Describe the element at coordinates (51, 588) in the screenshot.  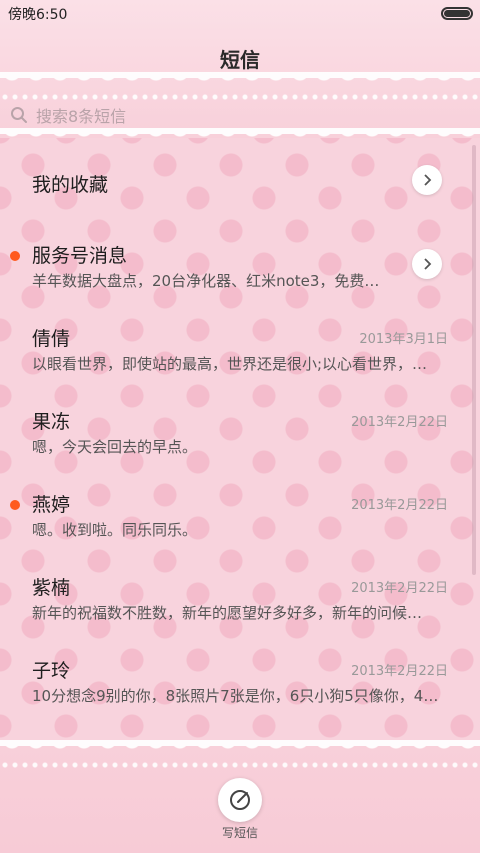
I see `contact-name: 紫楠` at that location.